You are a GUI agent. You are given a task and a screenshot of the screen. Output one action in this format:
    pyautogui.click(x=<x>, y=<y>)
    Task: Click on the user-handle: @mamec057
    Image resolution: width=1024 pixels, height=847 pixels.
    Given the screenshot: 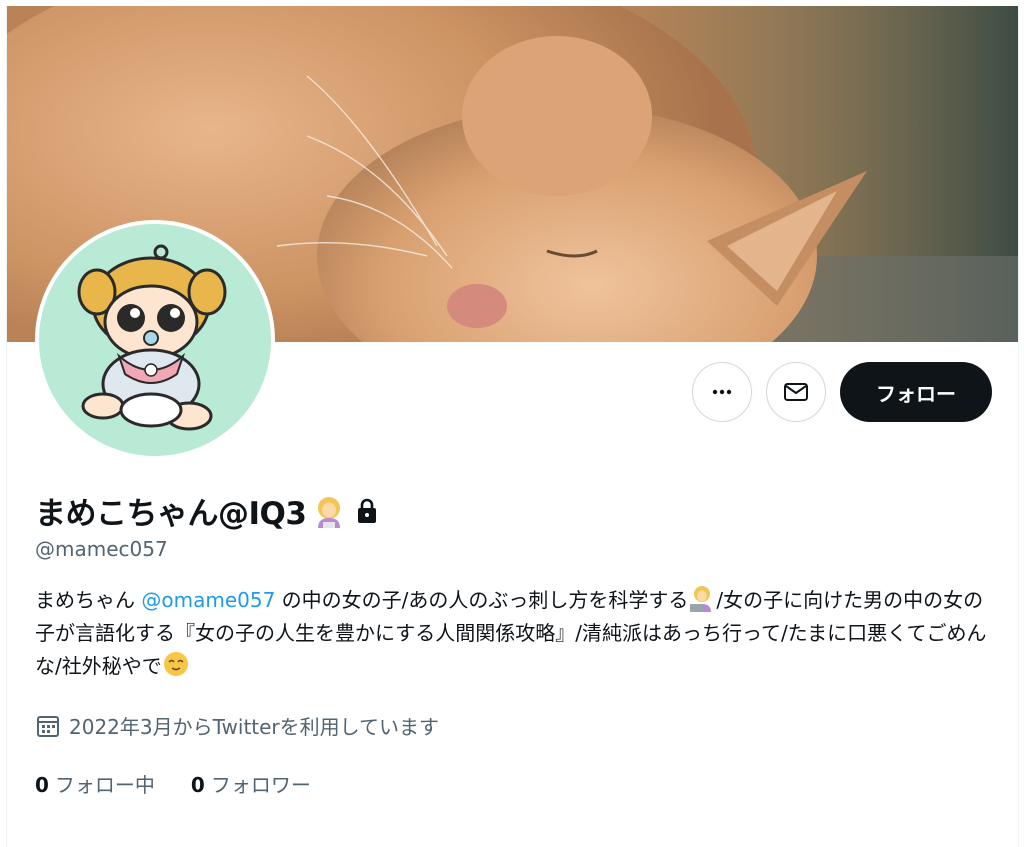 What is the action you would take?
    pyautogui.click(x=101, y=549)
    